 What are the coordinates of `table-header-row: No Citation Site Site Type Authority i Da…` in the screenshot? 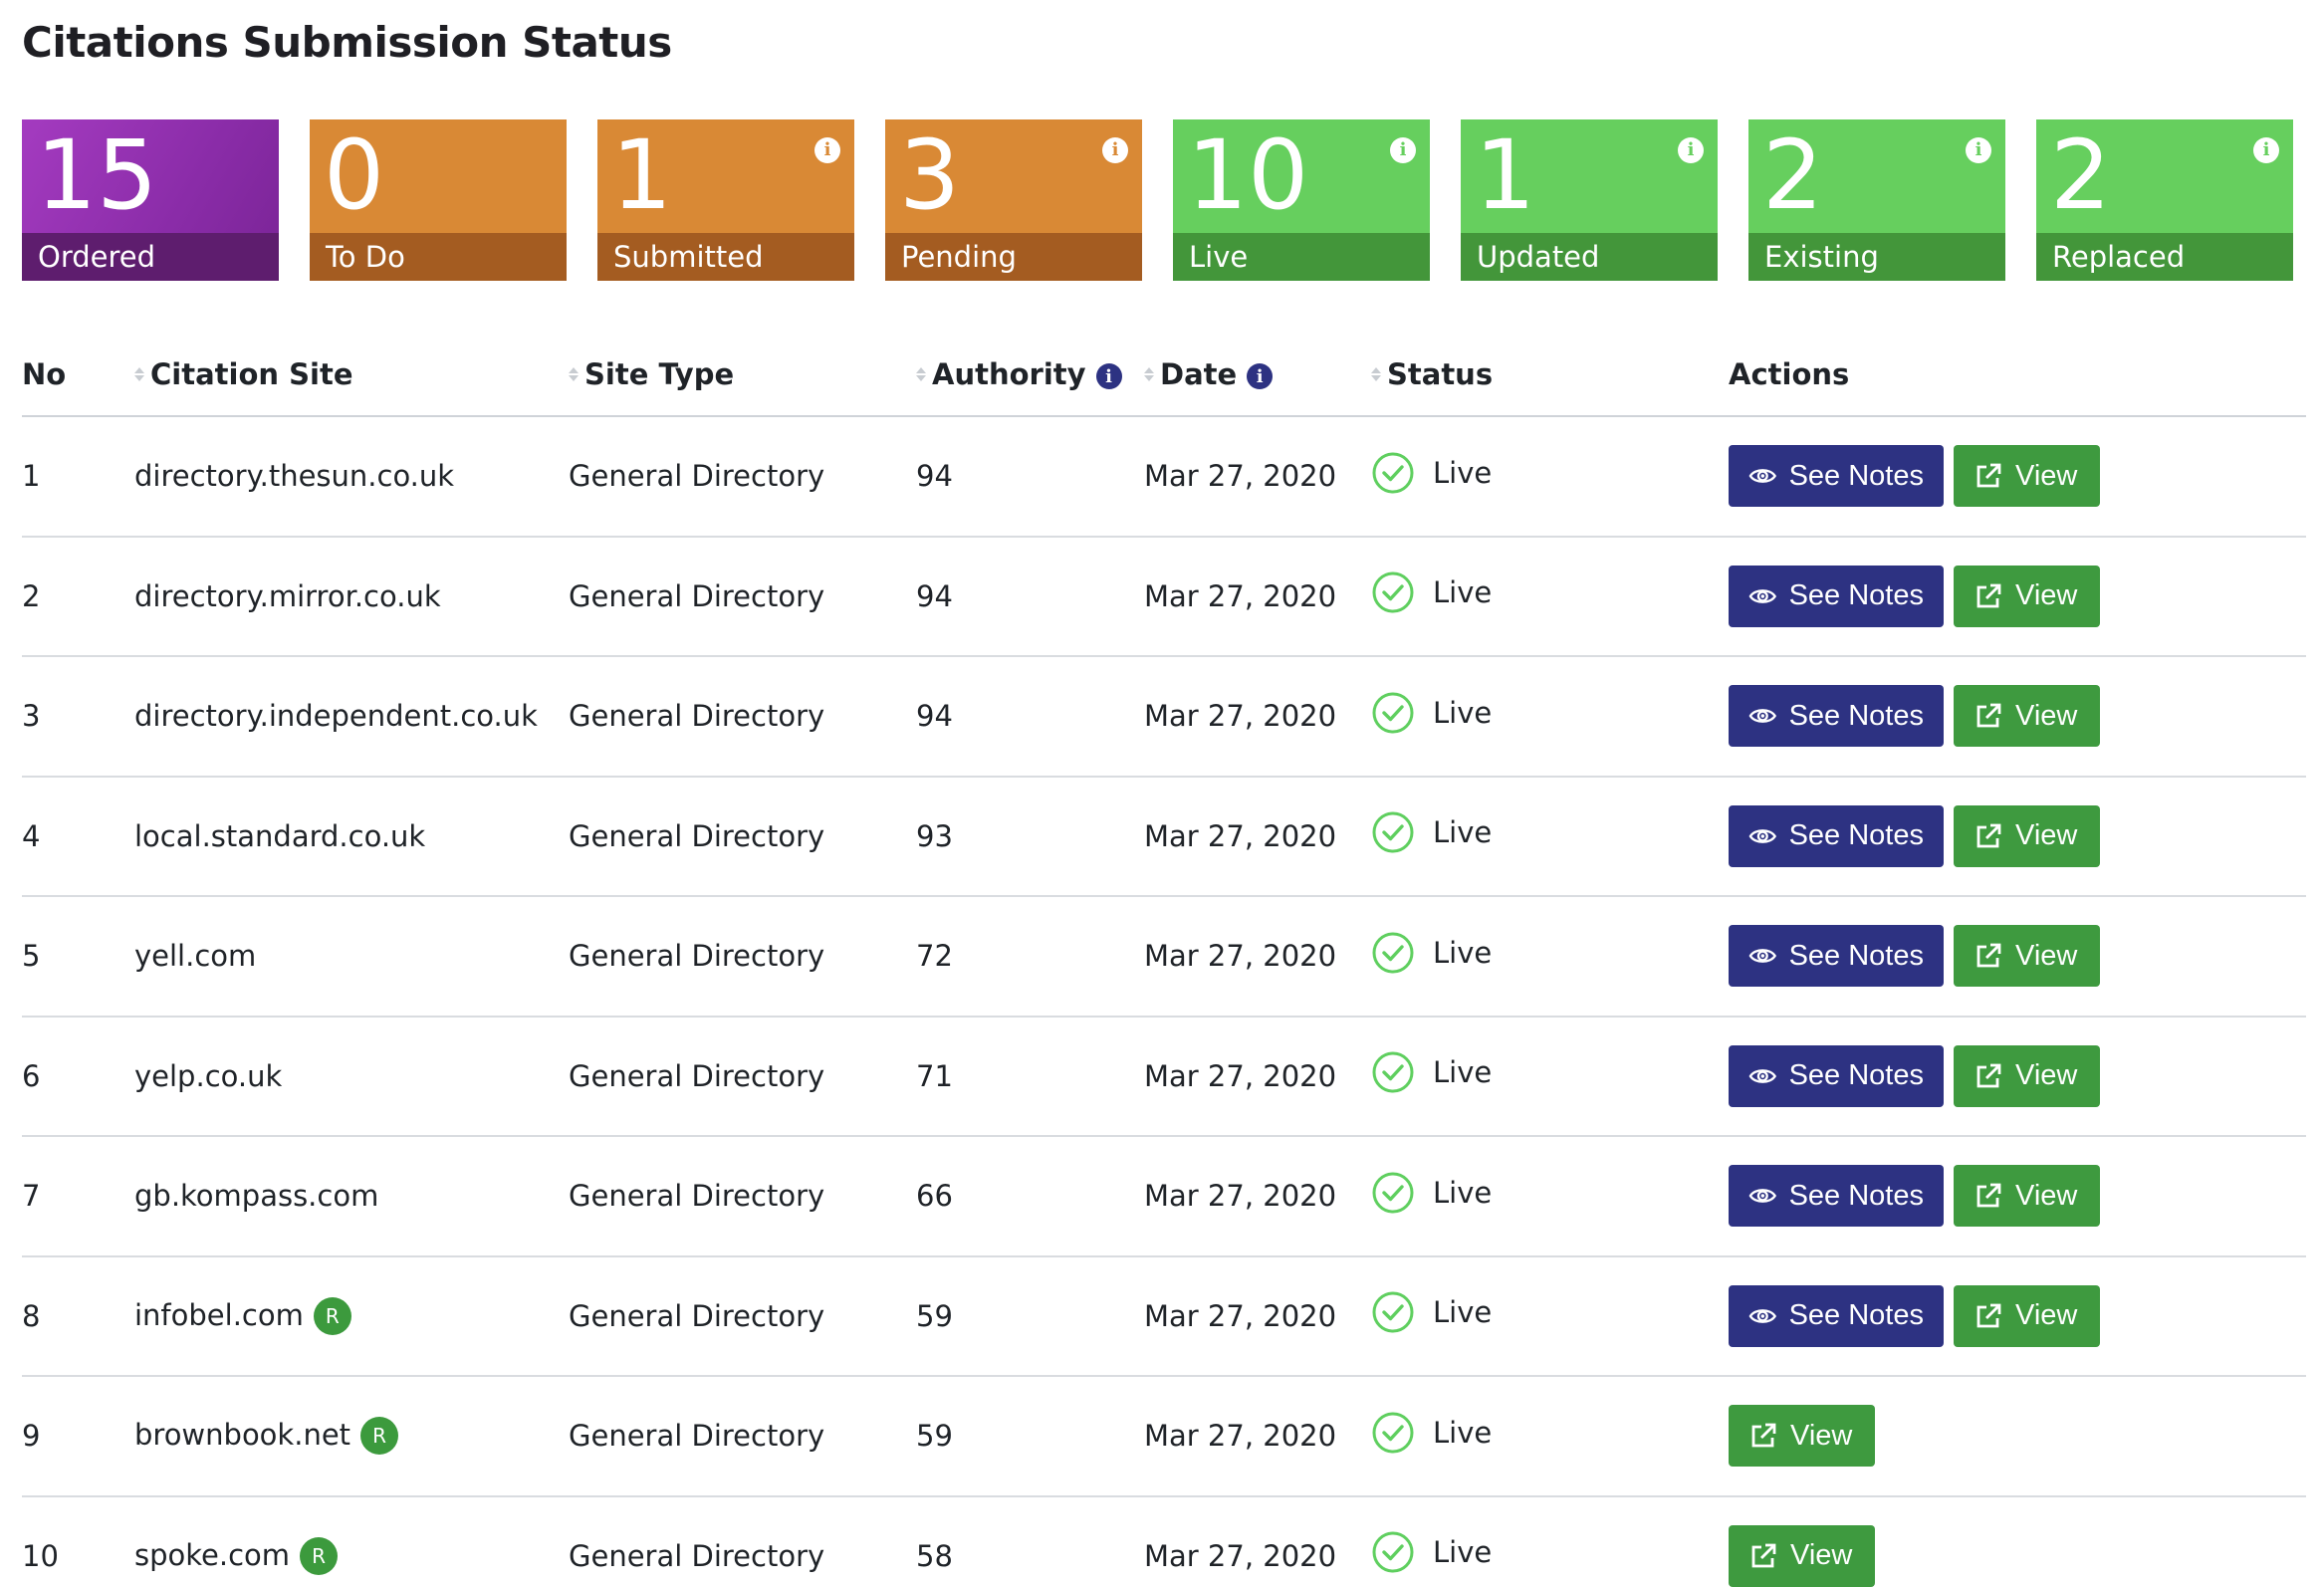 It's located at (1164, 375).